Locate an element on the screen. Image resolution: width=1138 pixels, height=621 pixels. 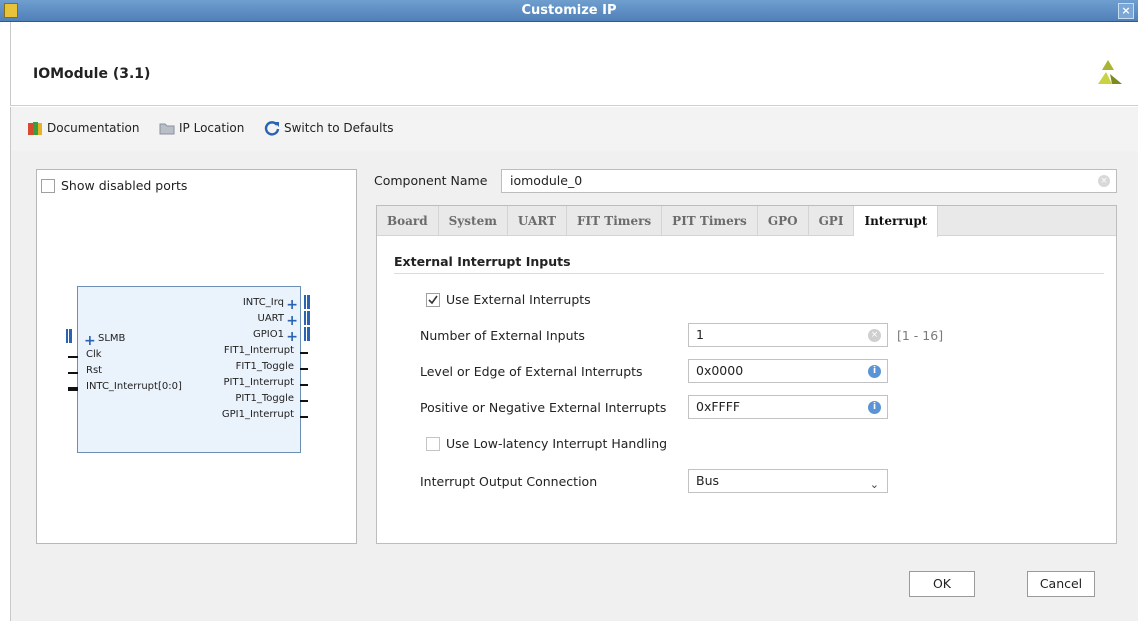
expand-gpio1-icon: + is located at coordinates (292, 337).